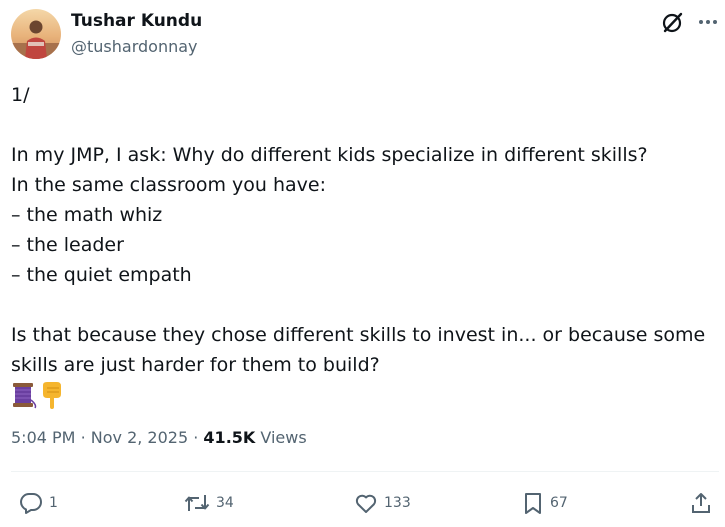  Describe the element at coordinates (229, 437) in the screenshot. I see `views-count: 41.5K` at that location.